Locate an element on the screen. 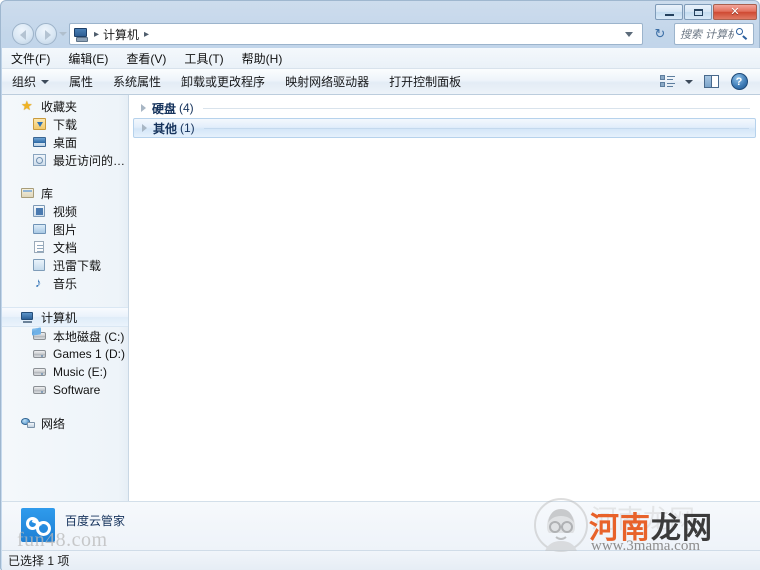 The height and width of the screenshot is (570, 760). menu-tools: 工具(T) is located at coordinates (203, 58).